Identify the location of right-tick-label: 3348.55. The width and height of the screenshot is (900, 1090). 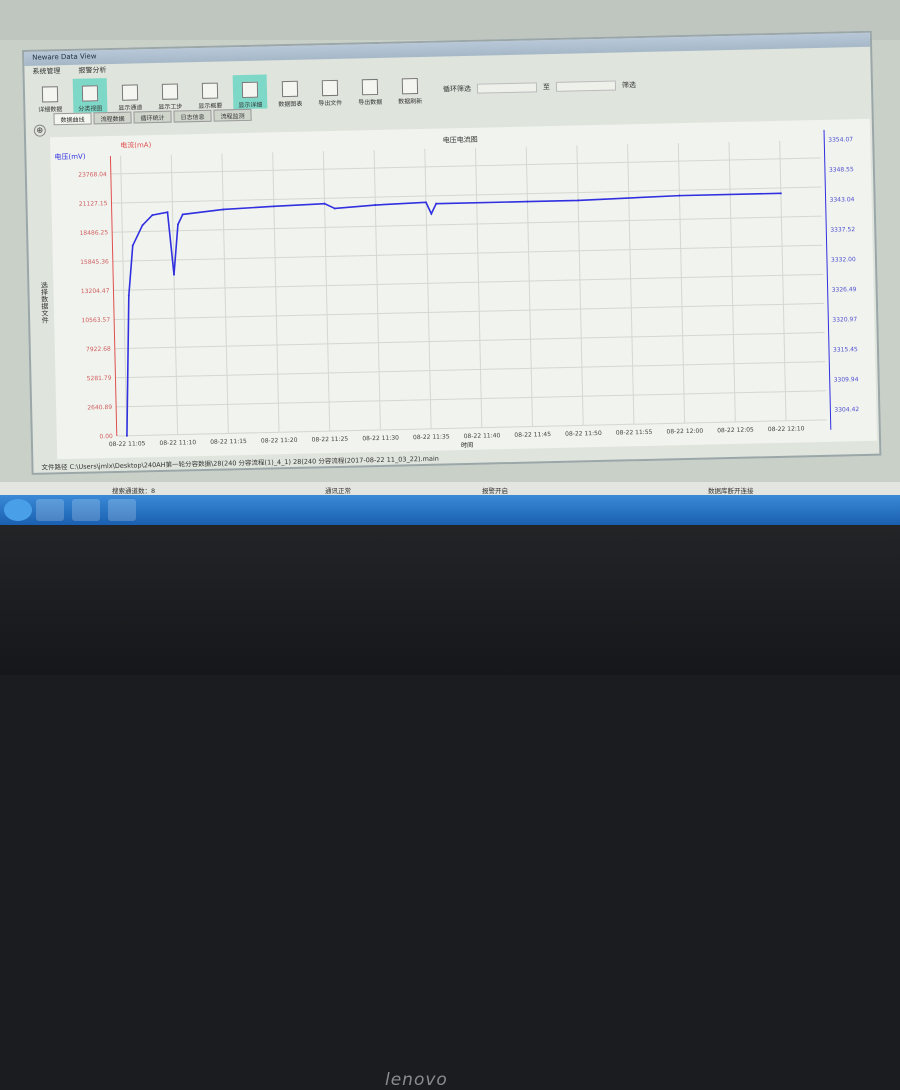
(841, 170).